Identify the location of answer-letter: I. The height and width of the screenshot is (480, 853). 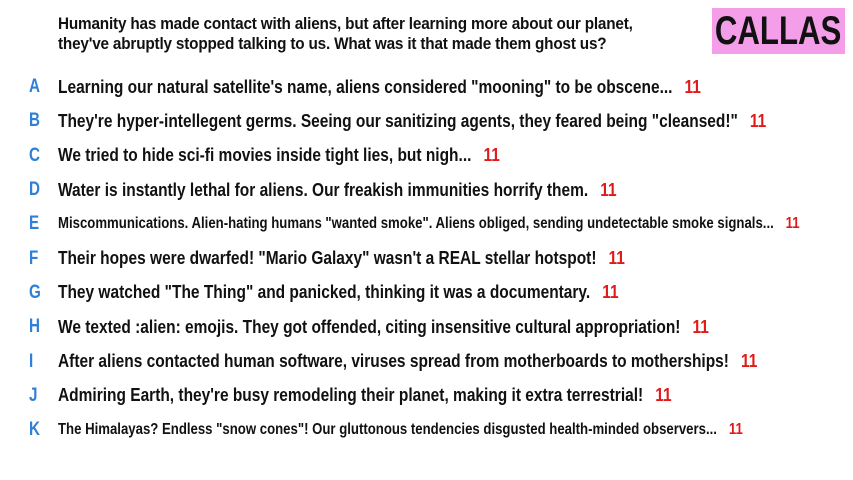
(31, 361).